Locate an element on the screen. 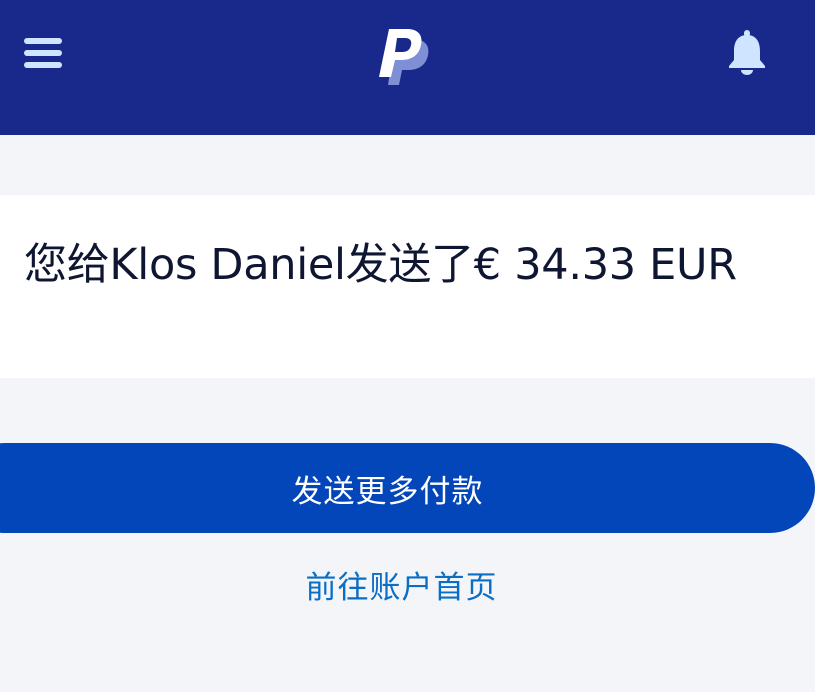  send-more-payments-label: 发送更多付款 is located at coordinates (387, 491).